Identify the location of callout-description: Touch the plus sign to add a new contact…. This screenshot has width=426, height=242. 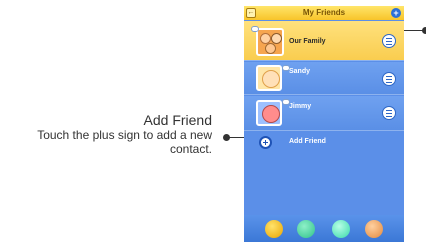
(124, 142).